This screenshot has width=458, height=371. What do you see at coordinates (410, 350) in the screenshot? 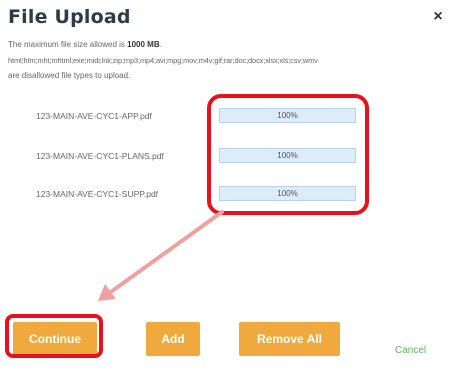
I see `cancel-link: Cancel` at bounding box center [410, 350].